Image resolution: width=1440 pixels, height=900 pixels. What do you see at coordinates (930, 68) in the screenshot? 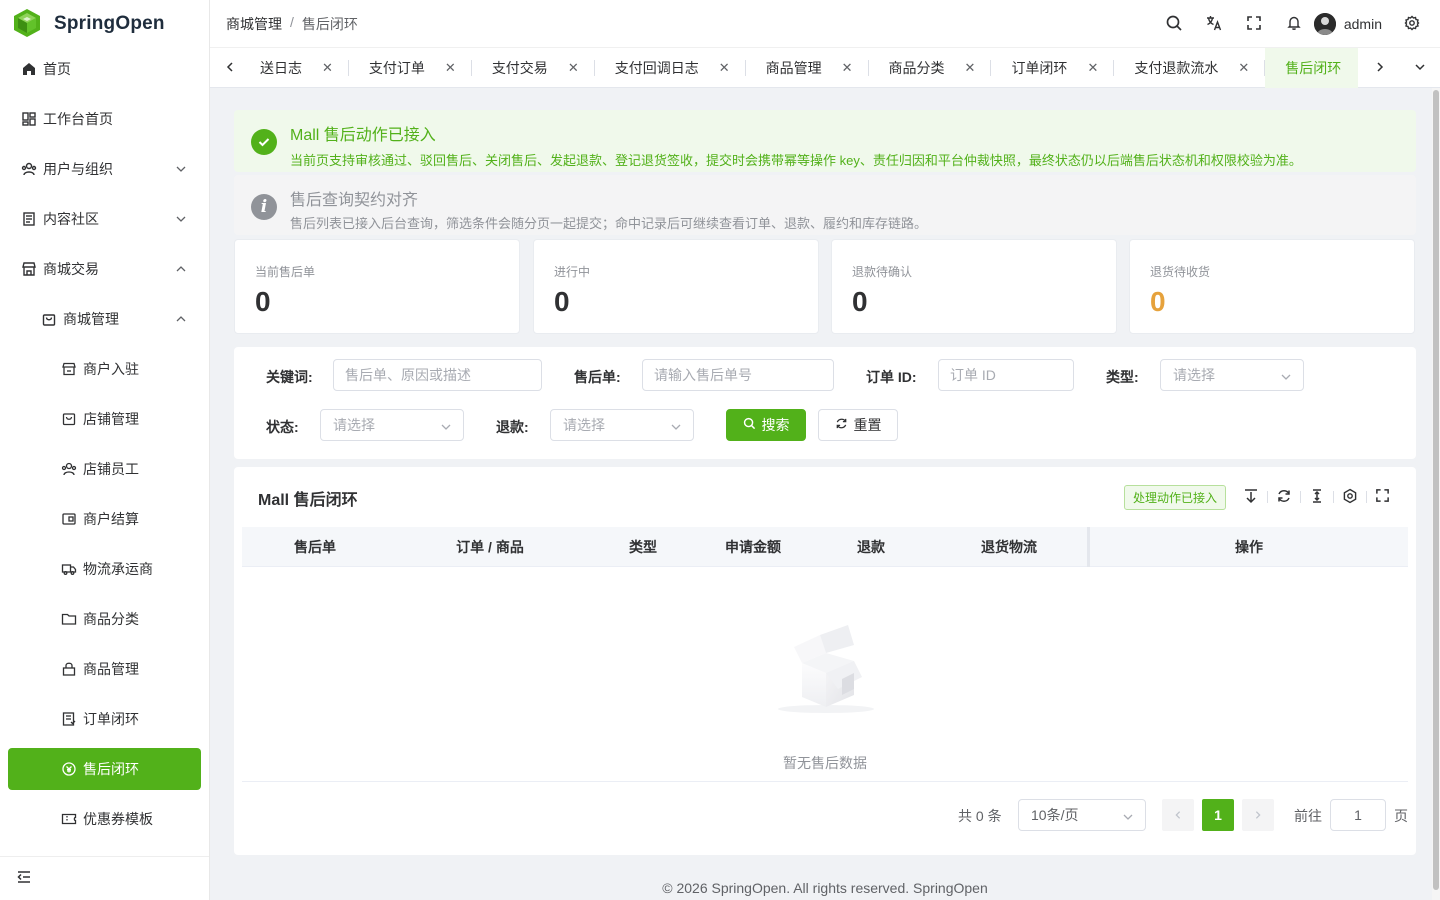
I see `tab-product-category: 商品分类 ✕` at bounding box center [930, 68].